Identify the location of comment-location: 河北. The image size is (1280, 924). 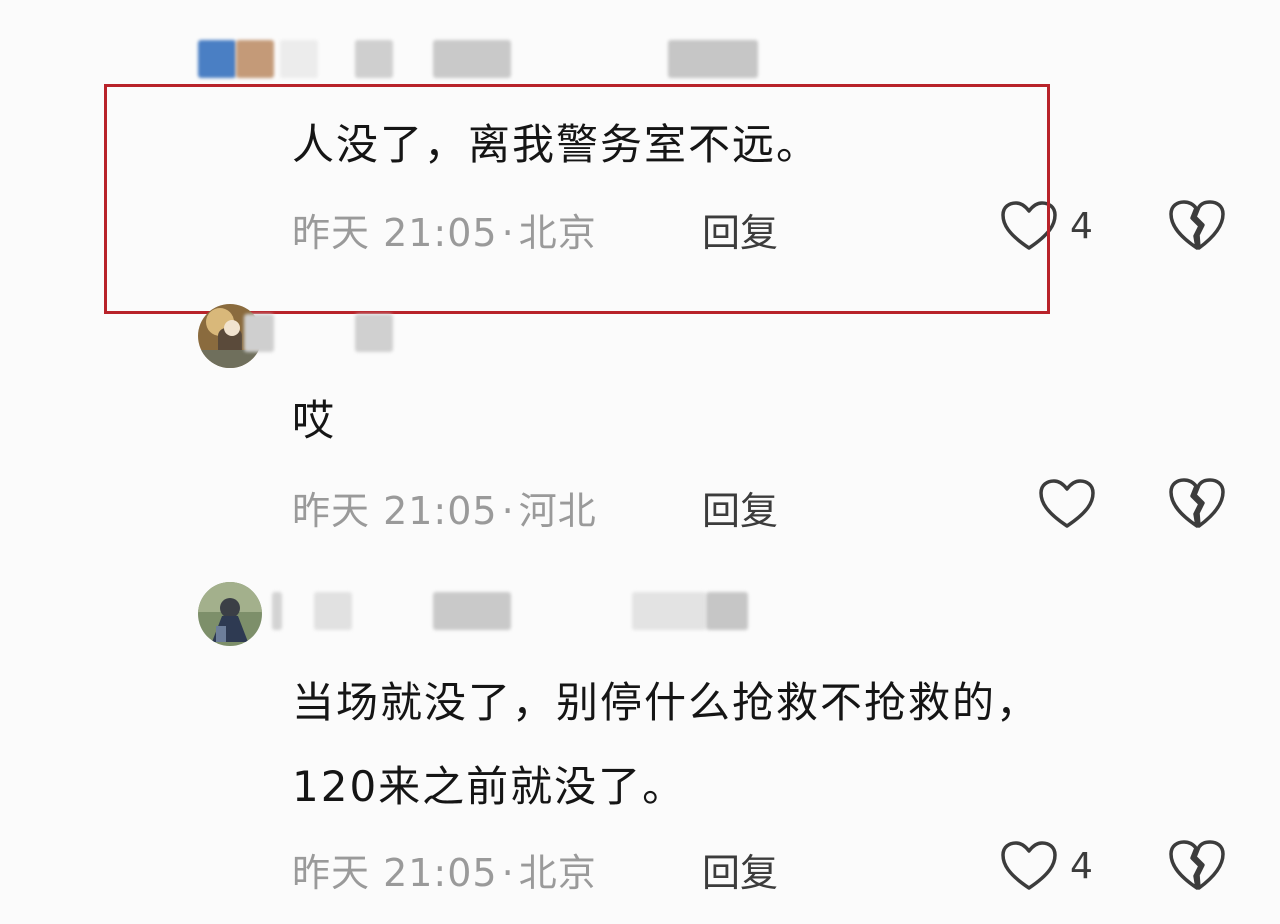
(557, 511).